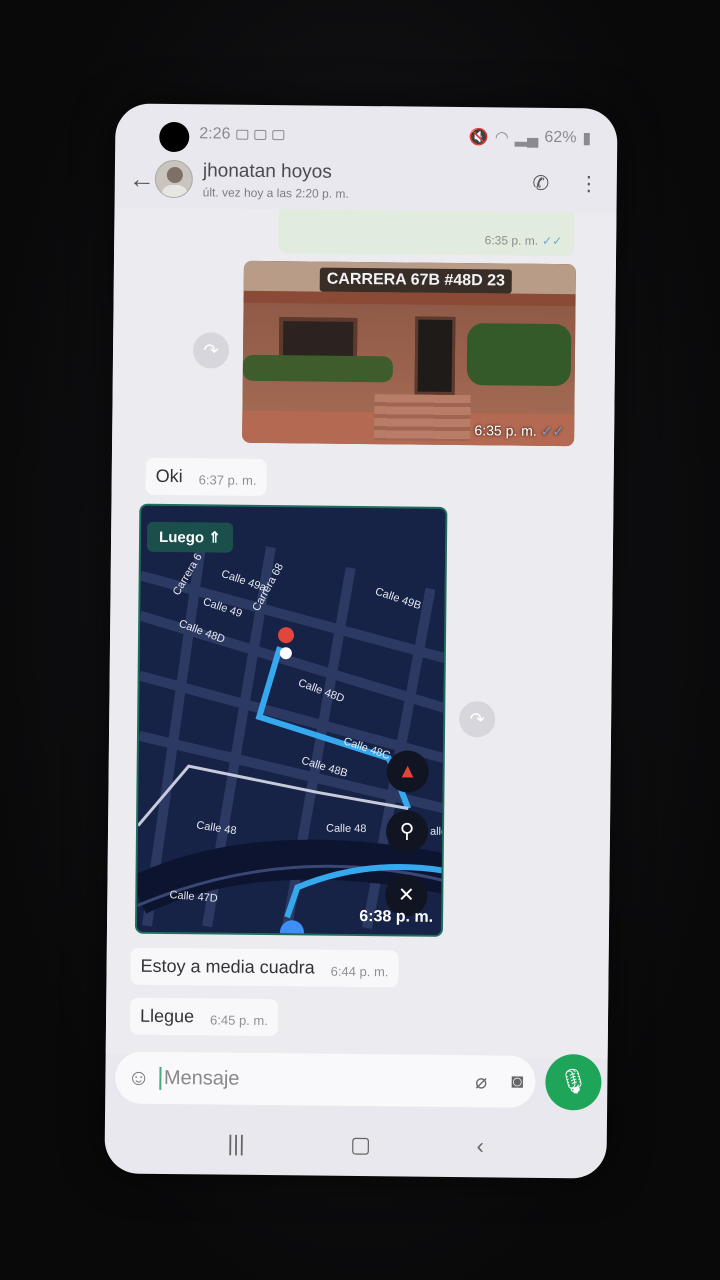 The image size is (720, 1280). I want to click on message-input: Mensaje, so click(305, 1079).